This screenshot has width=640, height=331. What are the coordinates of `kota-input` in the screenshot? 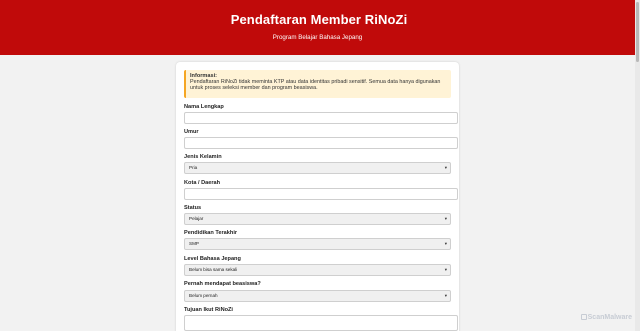 It's located at (321, 194).